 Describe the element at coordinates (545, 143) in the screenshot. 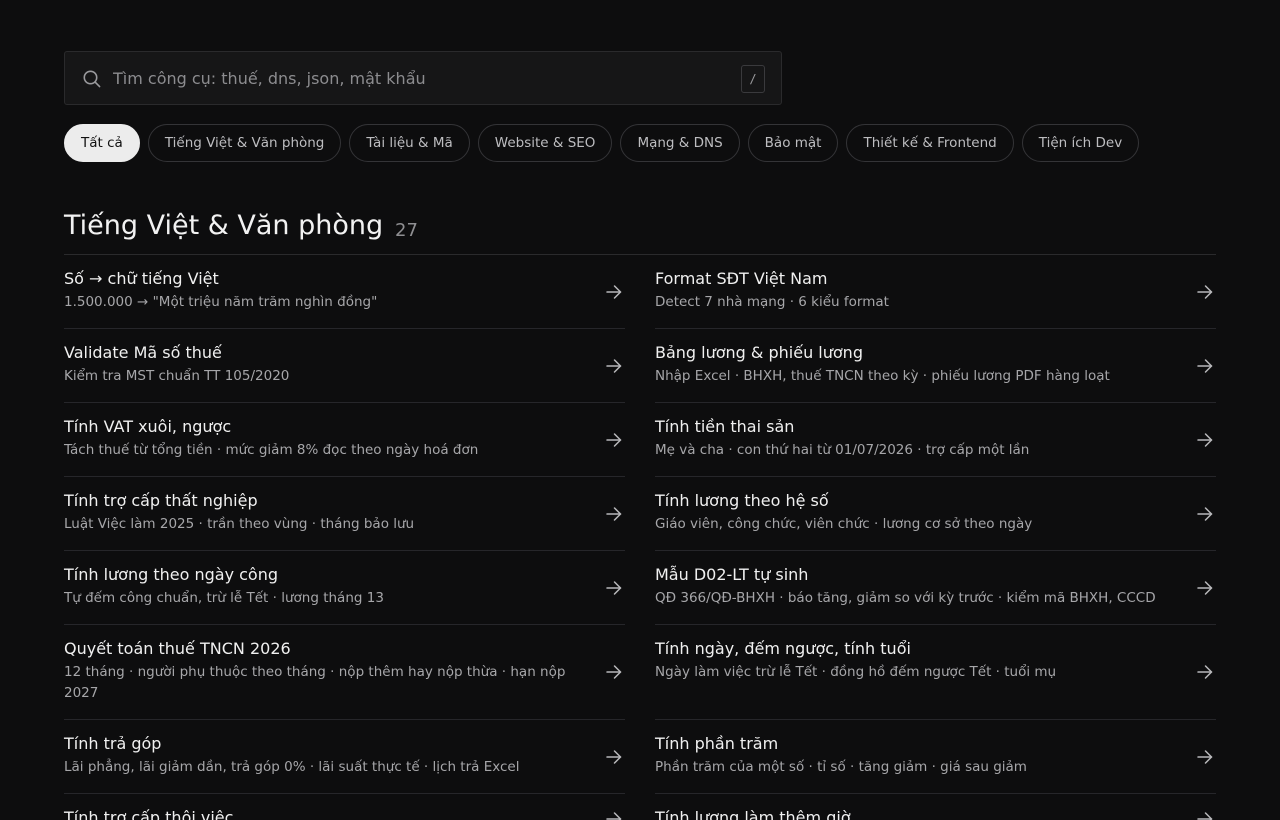

I see `filter-chip: Website & SEO` at that location.